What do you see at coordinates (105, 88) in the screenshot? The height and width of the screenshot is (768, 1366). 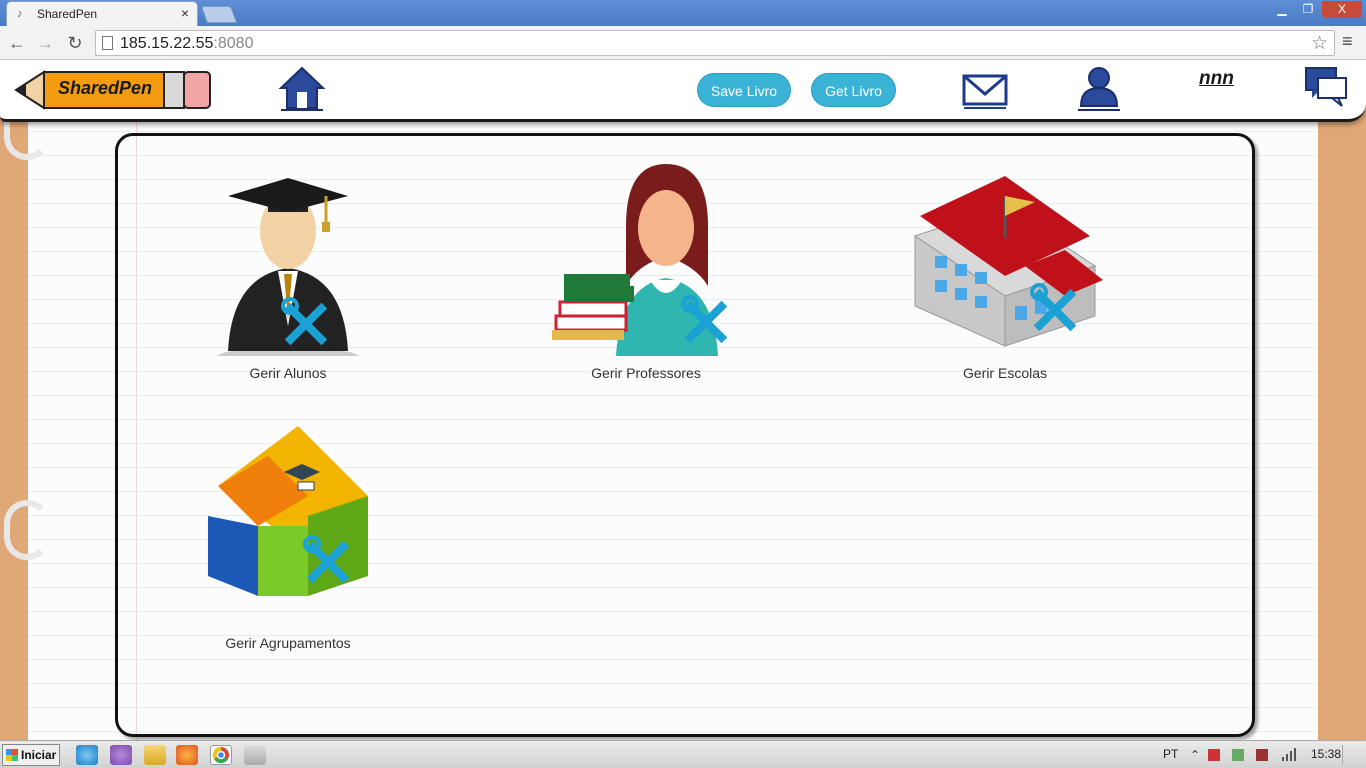 I see `logo-text: SharedPen` at bounding box center [105, 88].